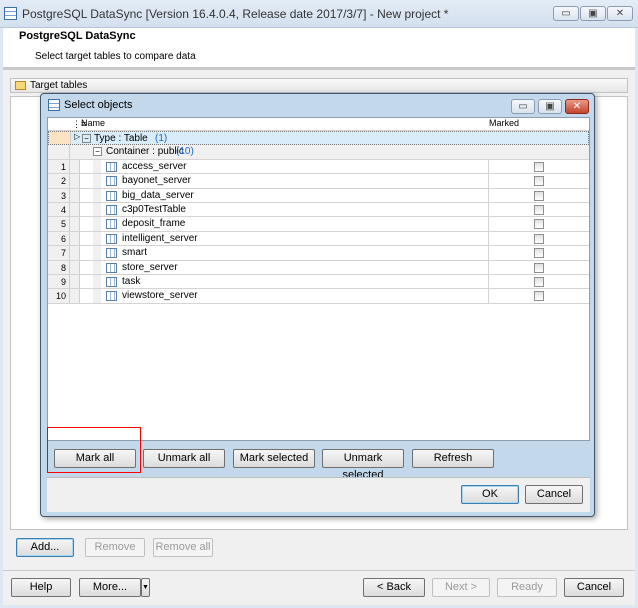  Describe the element at coordinates (41, 587) in the screenshot. I see `help-button: Help` at that location.